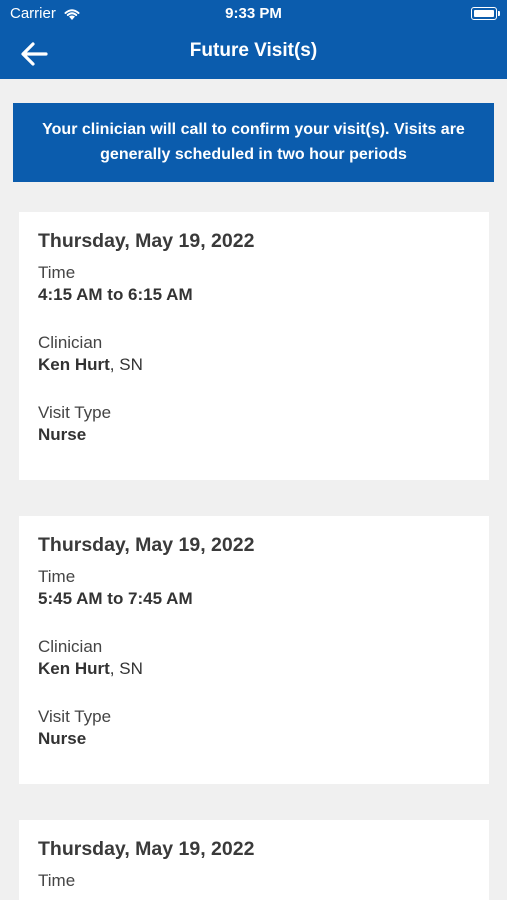  What do you see at coordinates (115, 294) in the screenshot?
I see `visit-time: 4:15 AM to 6:15 AM` at bounding box center [115, 294].